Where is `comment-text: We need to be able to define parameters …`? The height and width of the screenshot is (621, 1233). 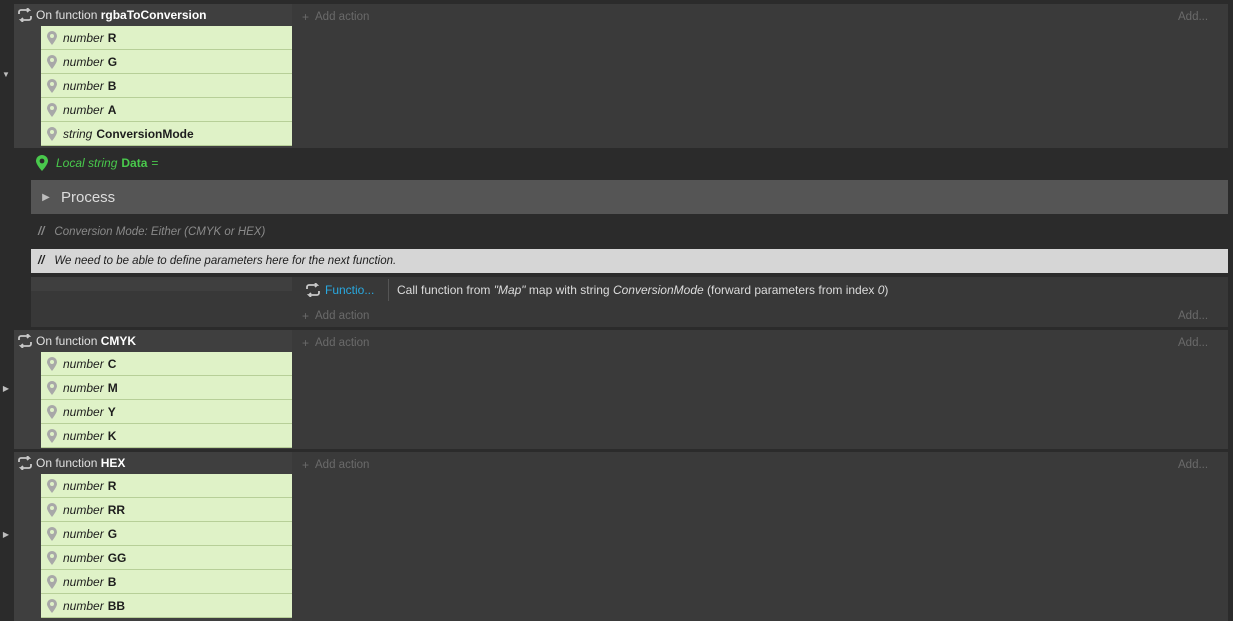
comment-text: We need to be able to define parameters … is located at coordinates (225, 261).